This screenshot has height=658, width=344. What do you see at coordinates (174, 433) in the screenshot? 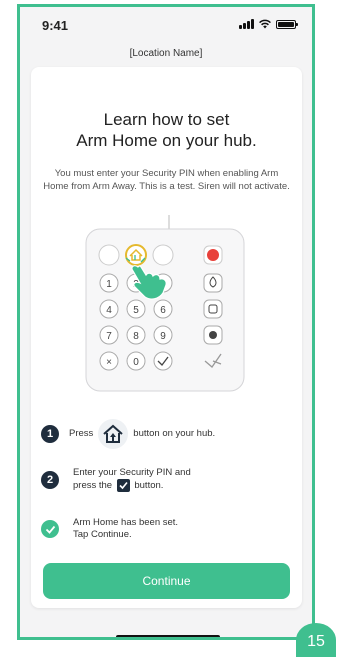
I see `step-text-after: button on your hub.` at bounding box center [174, 433].